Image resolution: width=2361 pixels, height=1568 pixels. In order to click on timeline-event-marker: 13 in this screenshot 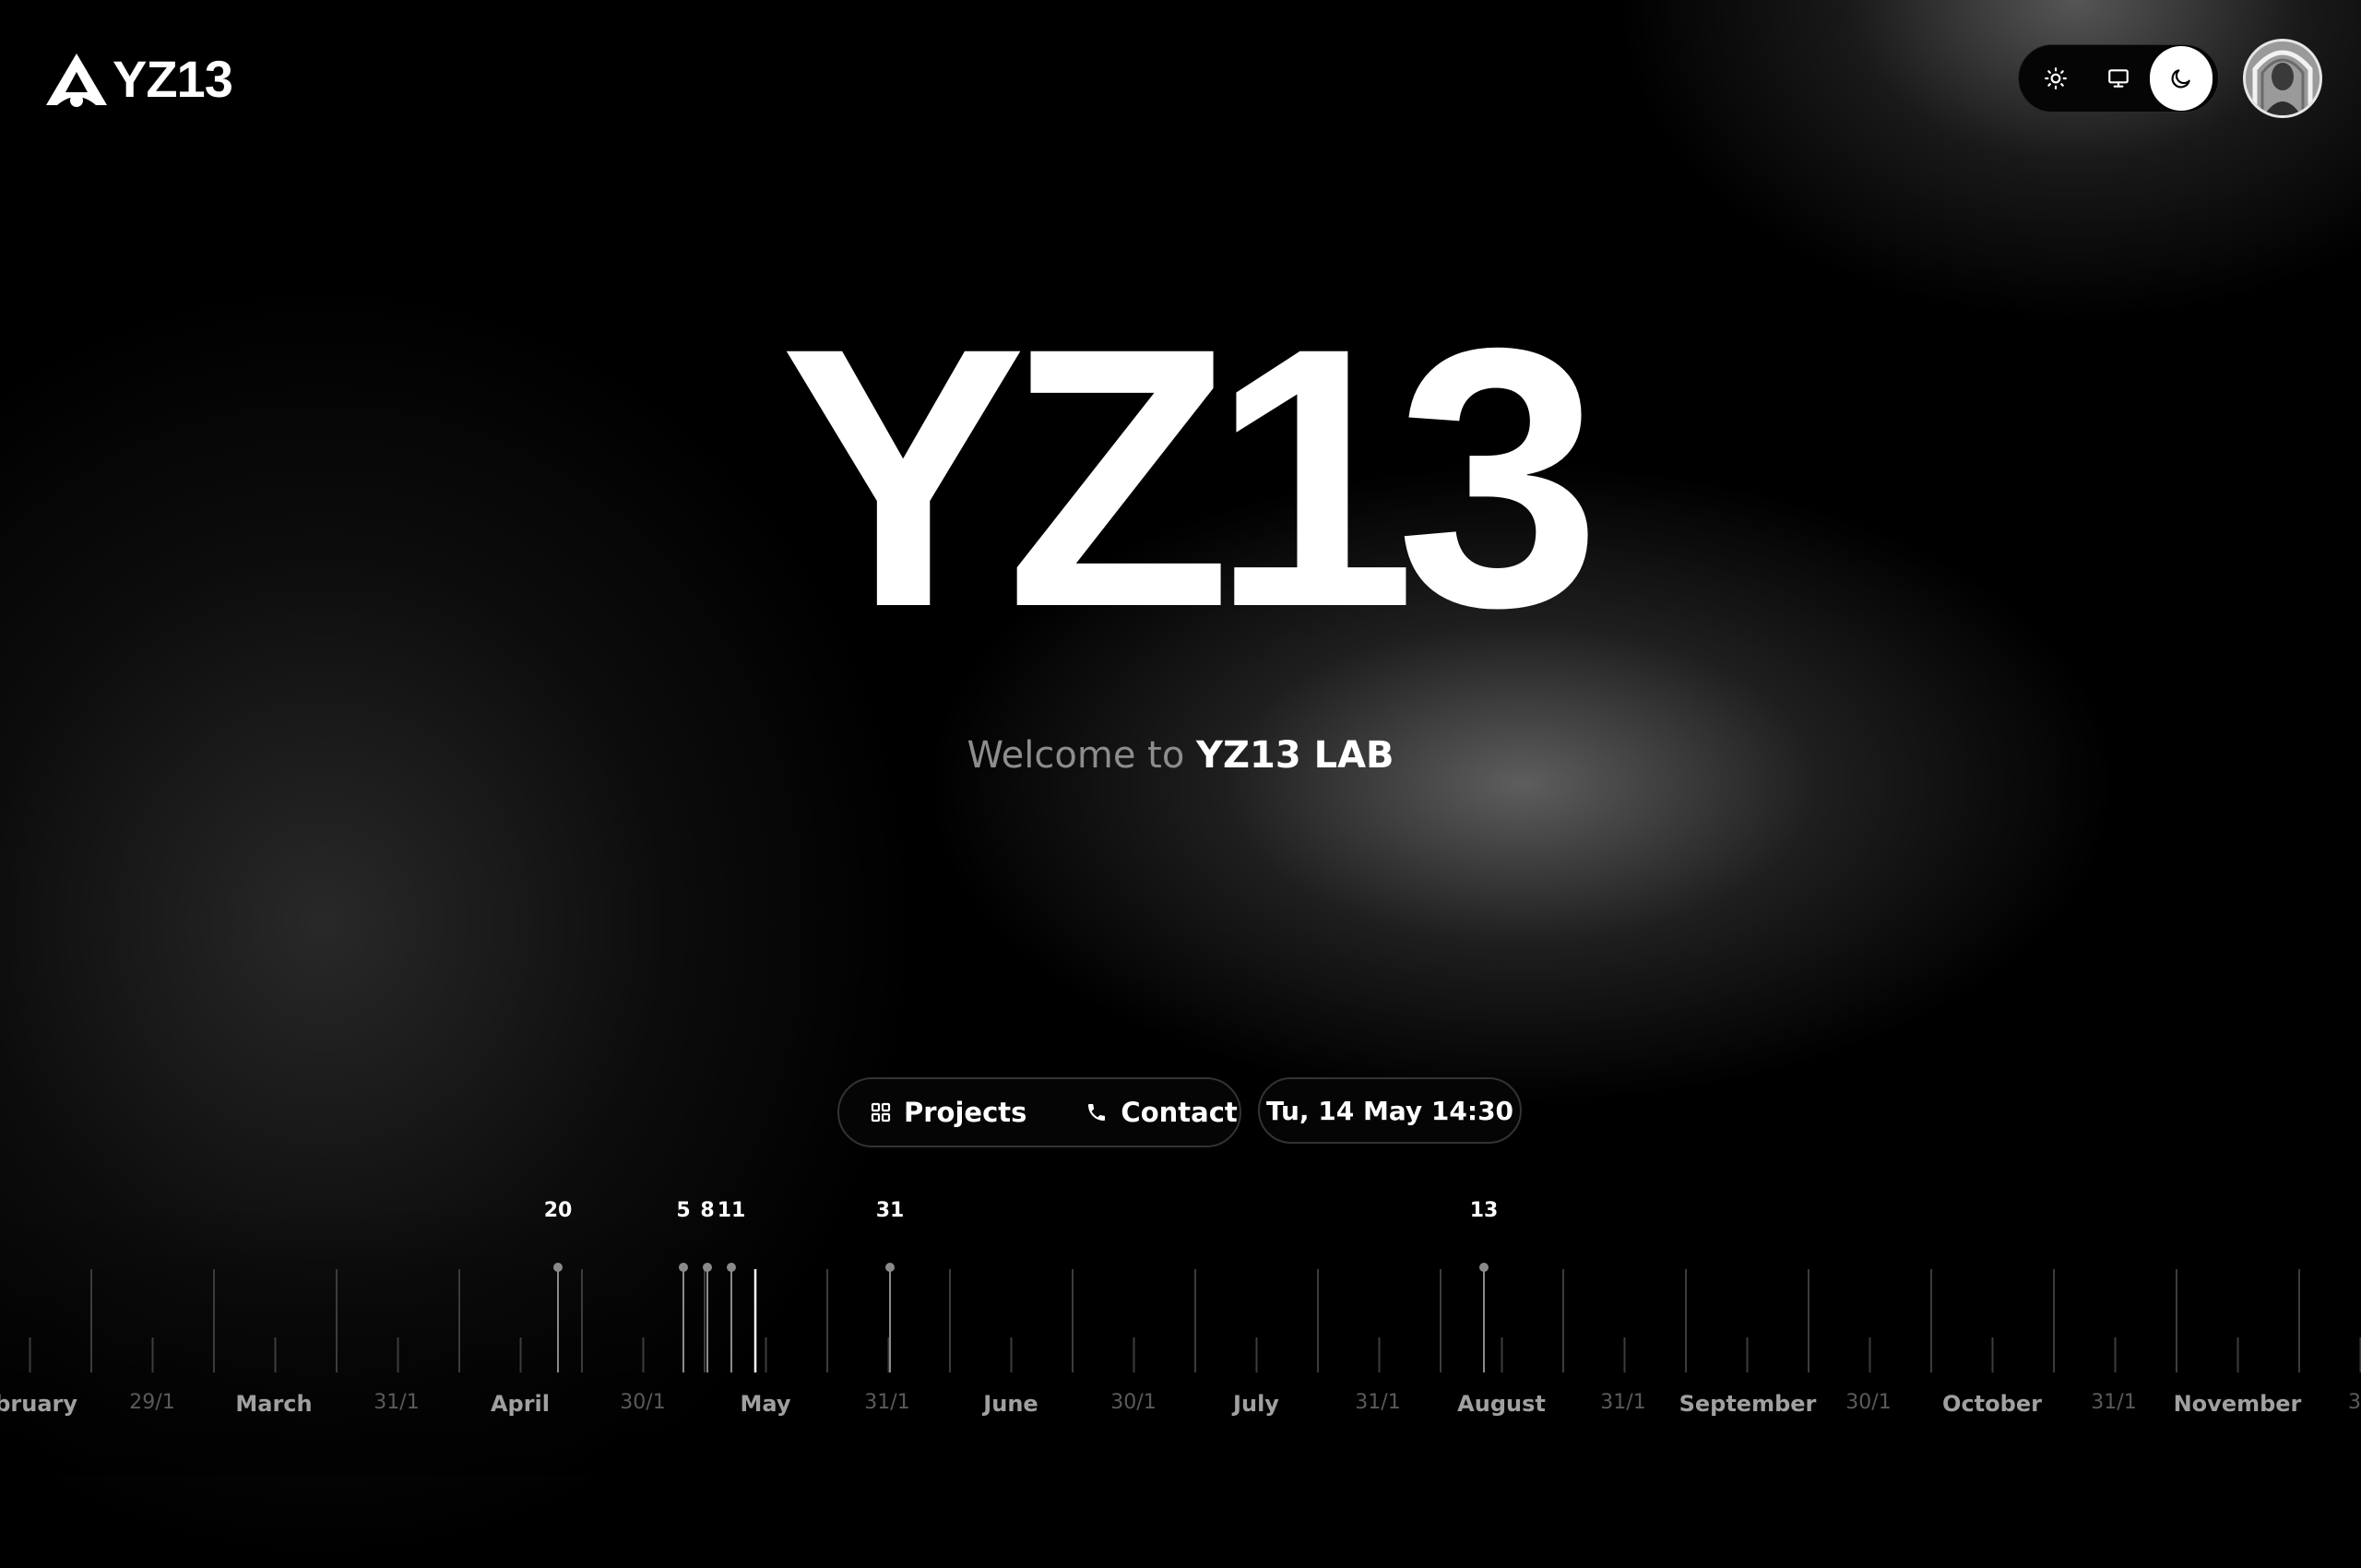, I will do `click(1484, 1285)`.